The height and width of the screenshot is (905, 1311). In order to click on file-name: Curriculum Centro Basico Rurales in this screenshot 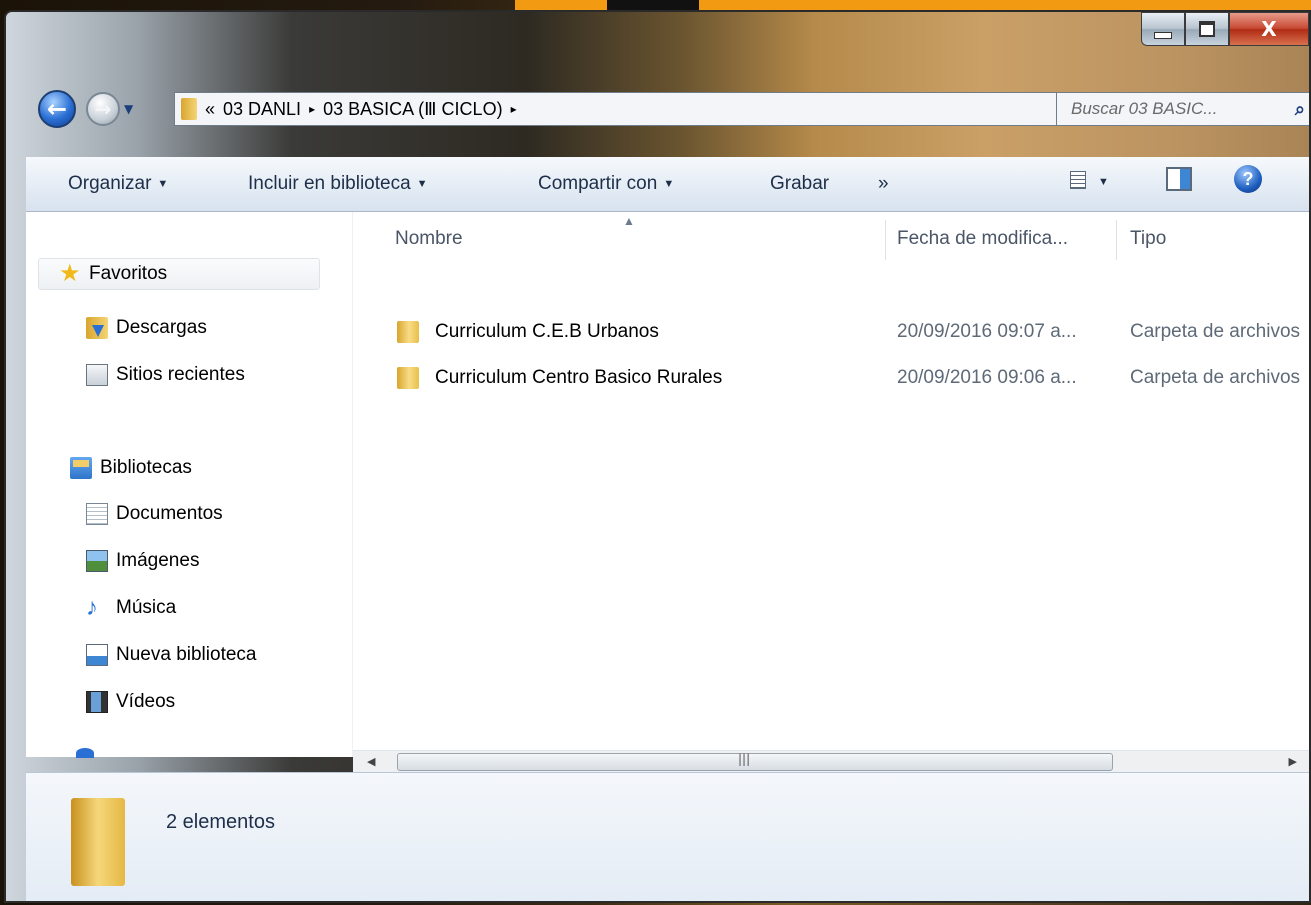, I will do `click(579, 377)`.